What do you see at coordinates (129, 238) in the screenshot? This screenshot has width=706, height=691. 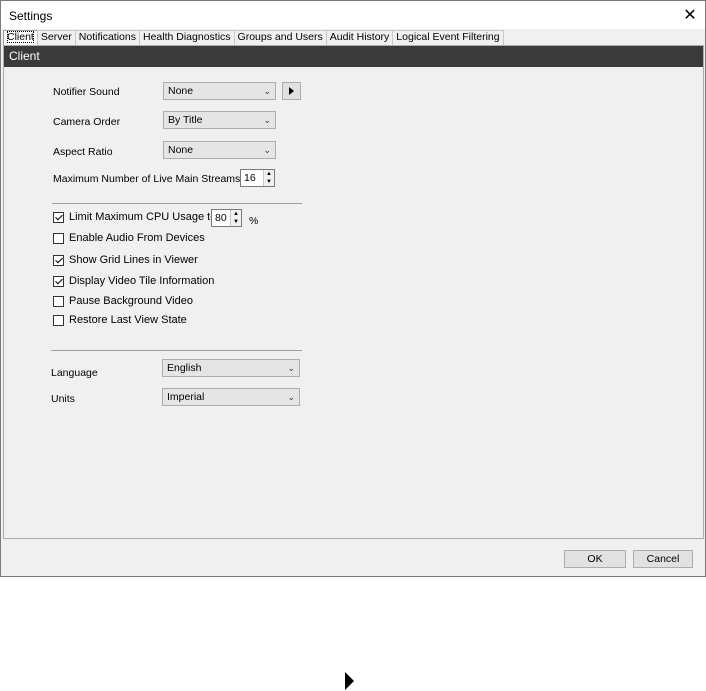 I see `enable-audio-checkbox: Enable Audio From Devices` at bounding box center [129, 238].